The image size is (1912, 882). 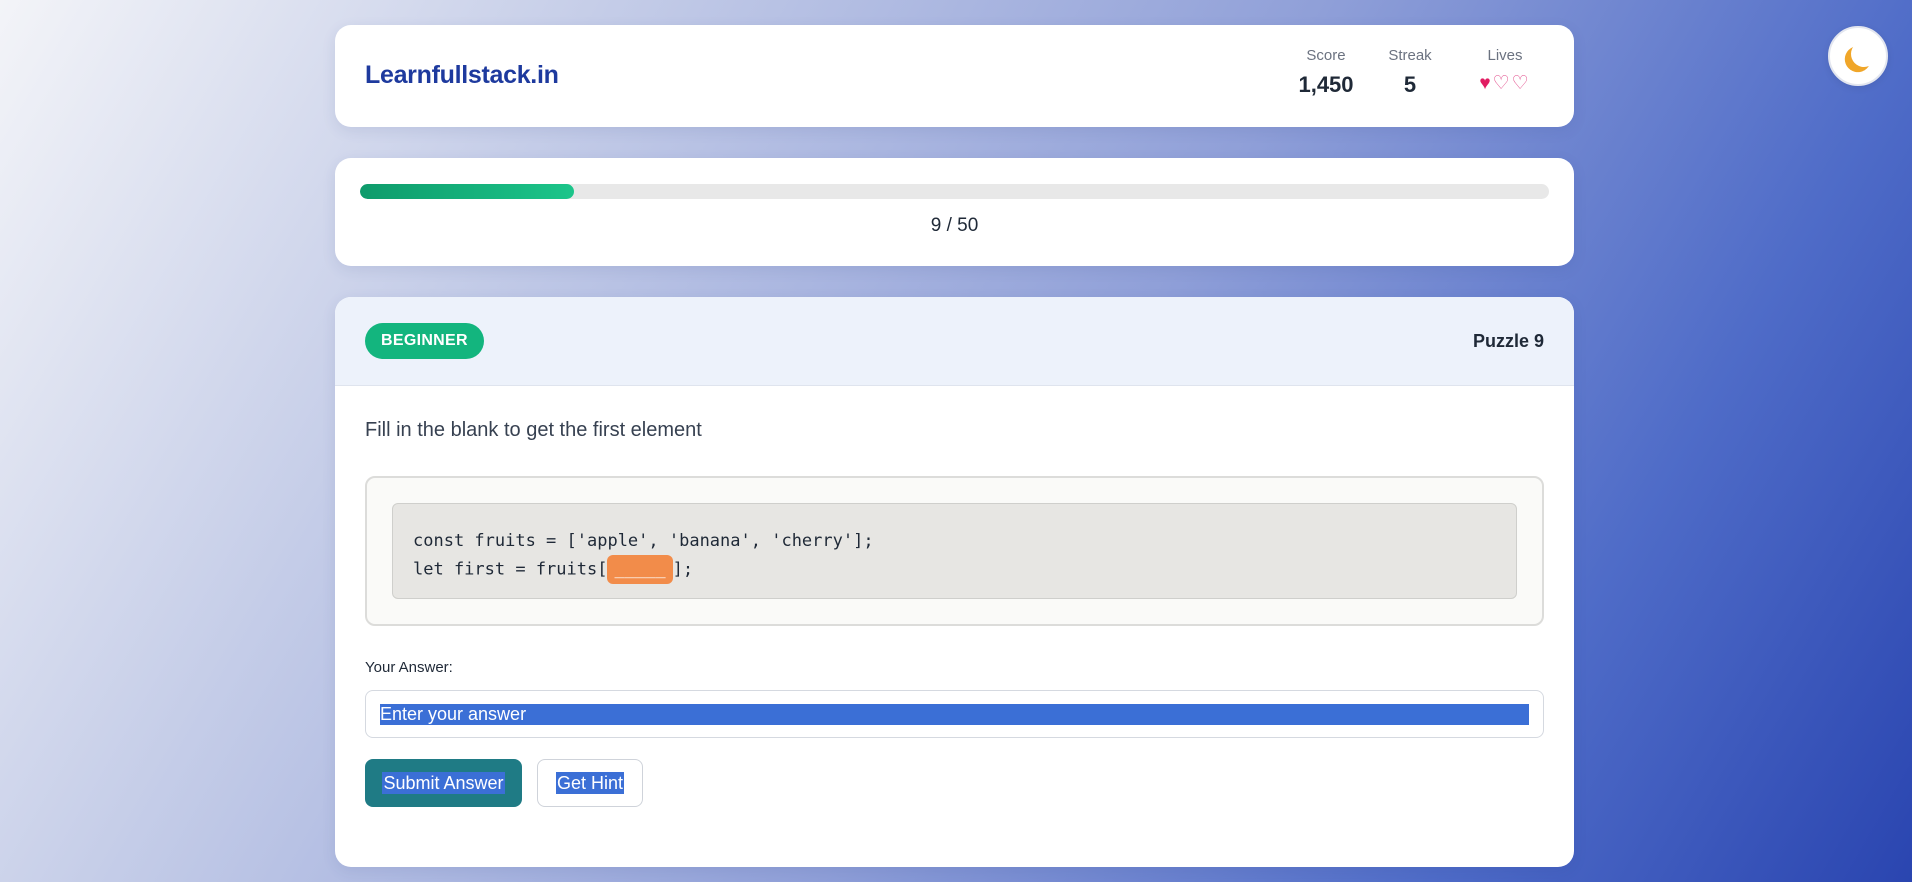 I want to click on lives-hearts: ♥♡♡, so click(x=1505, y=83).